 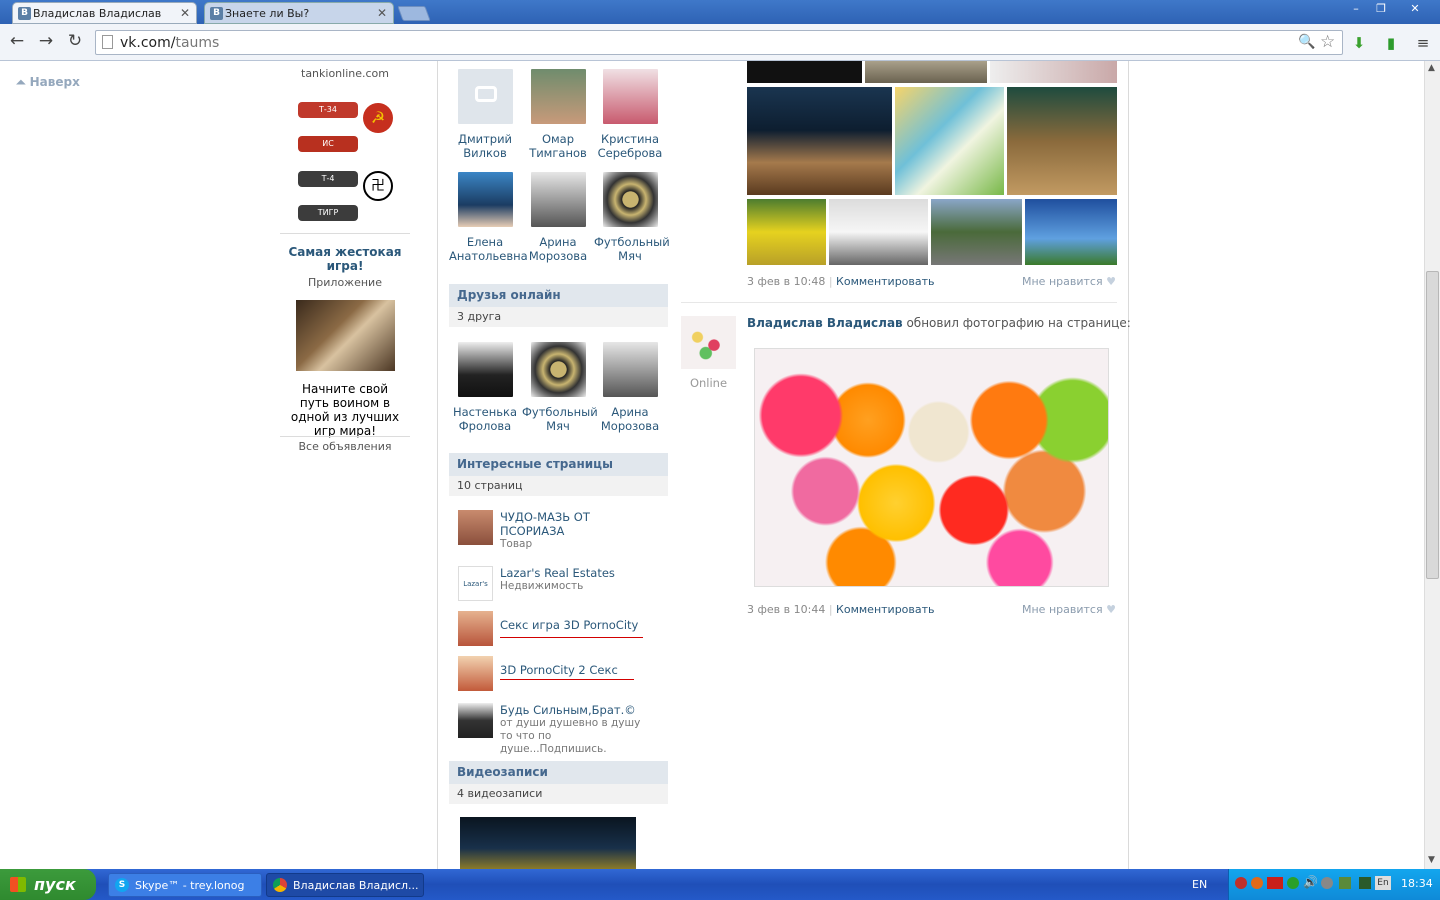 I want to click on system-tray: 🔊 En 18:34, so click(x=1334, y=884).